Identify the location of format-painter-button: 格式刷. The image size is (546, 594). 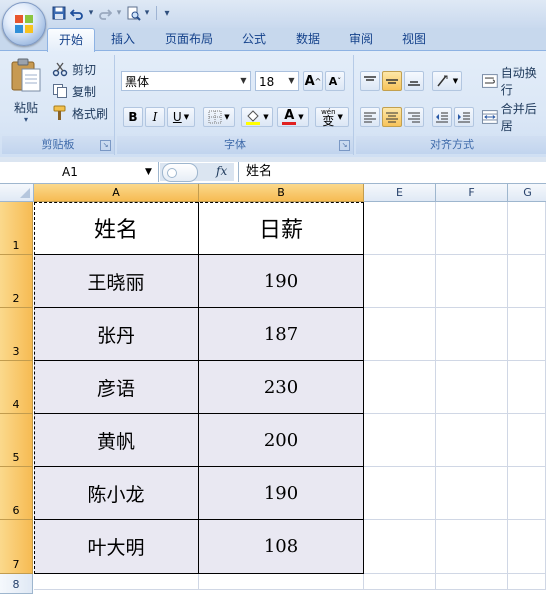
(80, 113).